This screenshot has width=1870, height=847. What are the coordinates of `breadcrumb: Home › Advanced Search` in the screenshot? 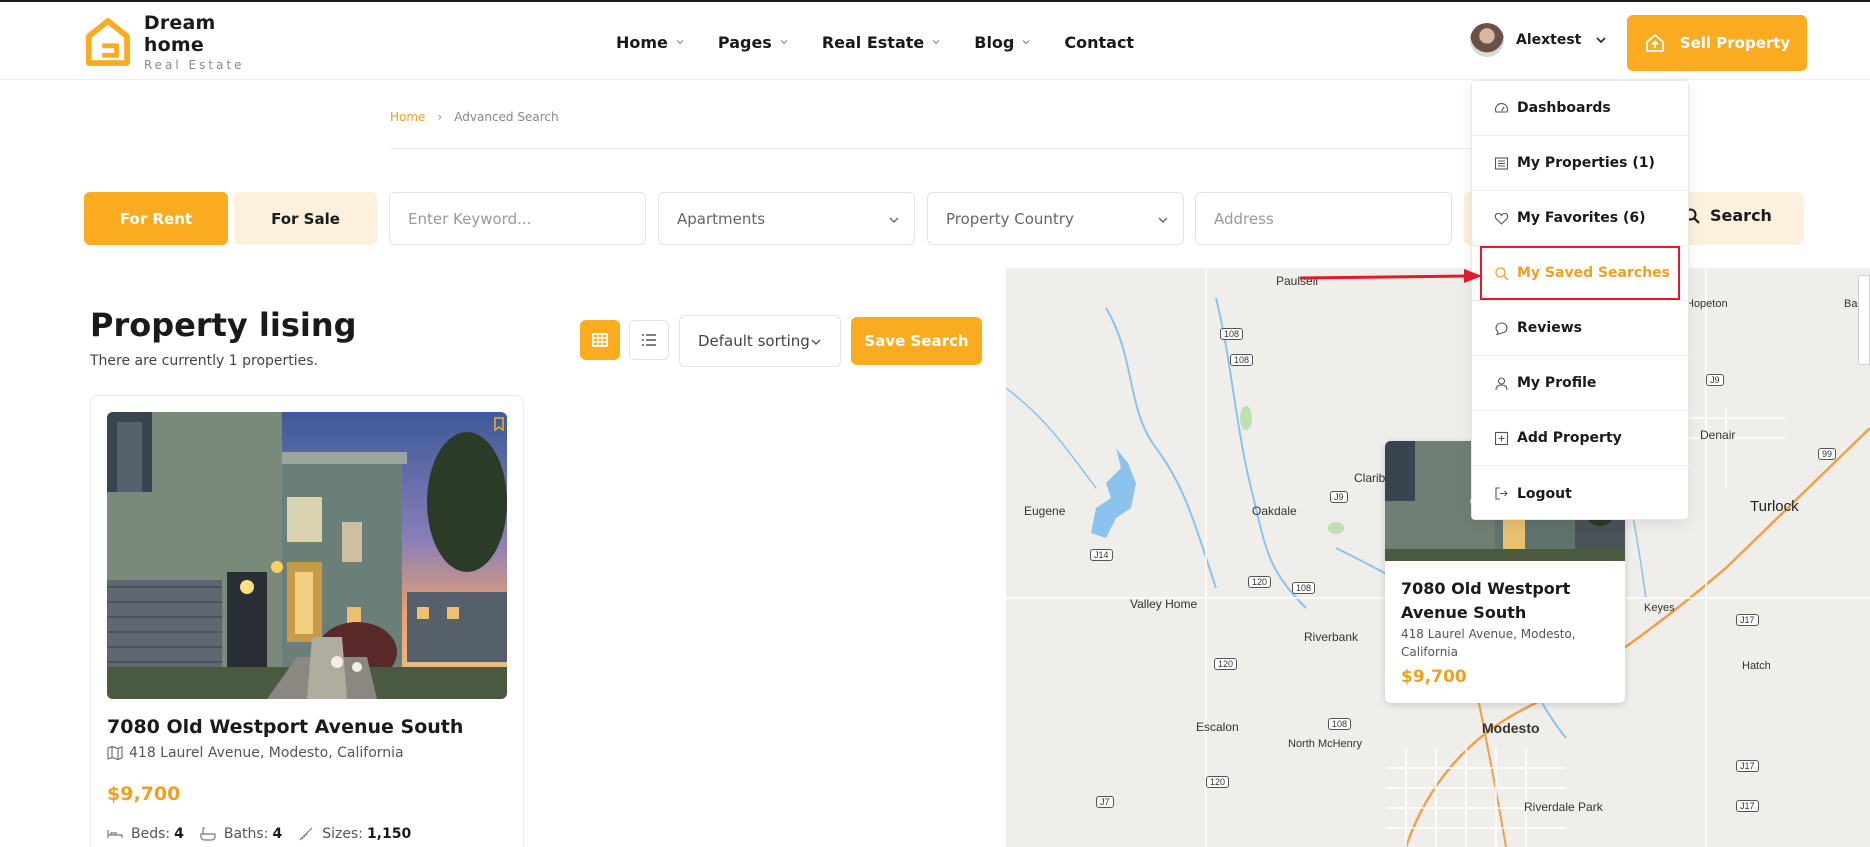 It's located at (474, 117).